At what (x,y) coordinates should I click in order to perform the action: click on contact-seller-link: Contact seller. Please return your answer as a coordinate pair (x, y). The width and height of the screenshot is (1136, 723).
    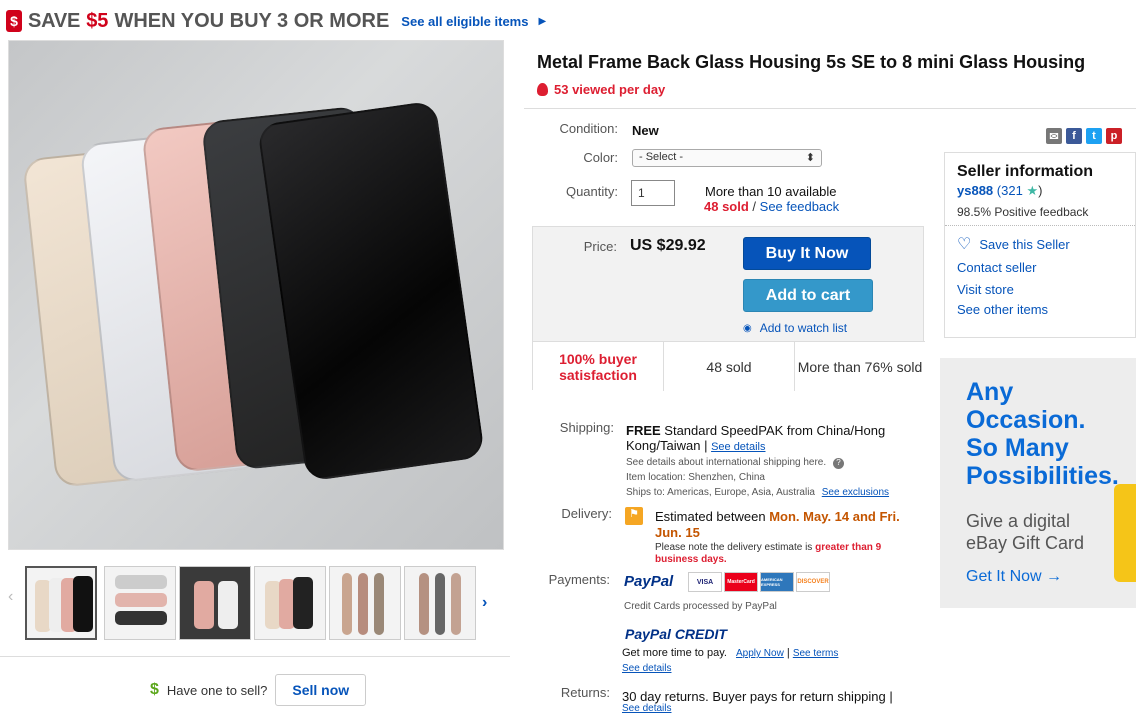
    Looking at the image, I should click on (1040, 267).